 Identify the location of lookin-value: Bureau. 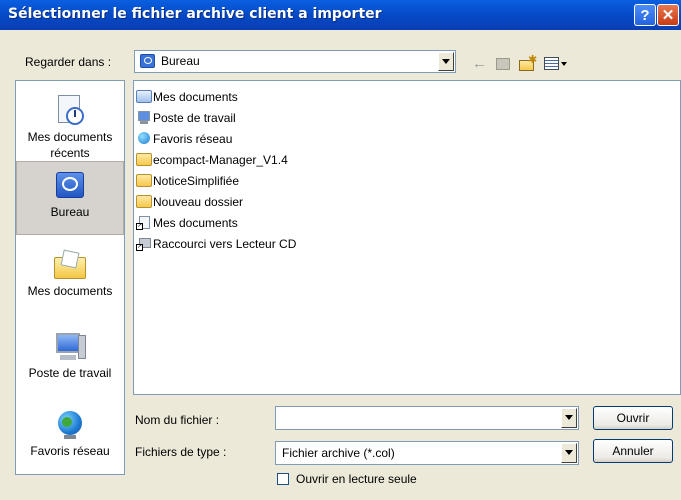
(180, 61).